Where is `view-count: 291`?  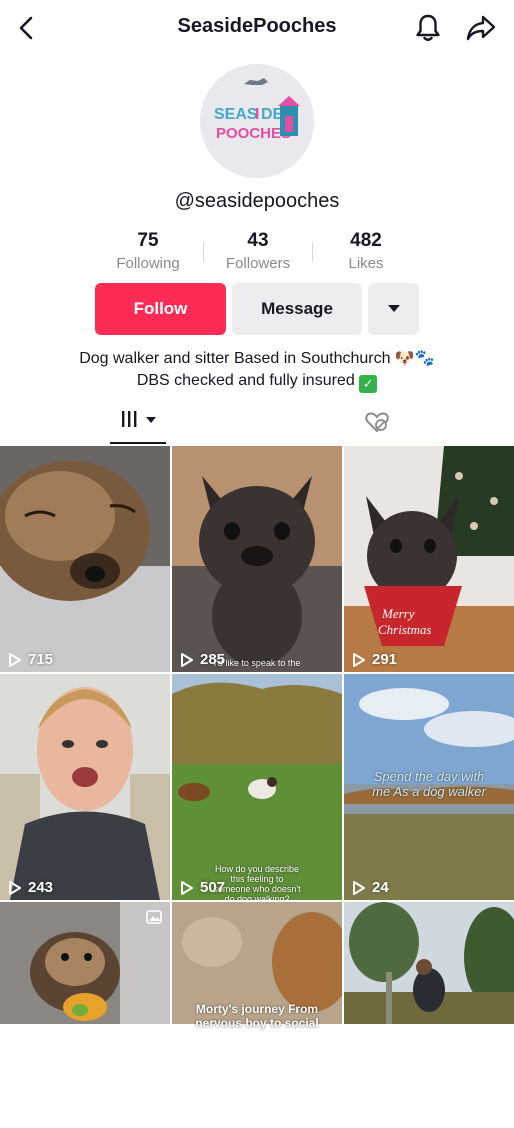 view-count: 291 is located at coordinates (374, 659).